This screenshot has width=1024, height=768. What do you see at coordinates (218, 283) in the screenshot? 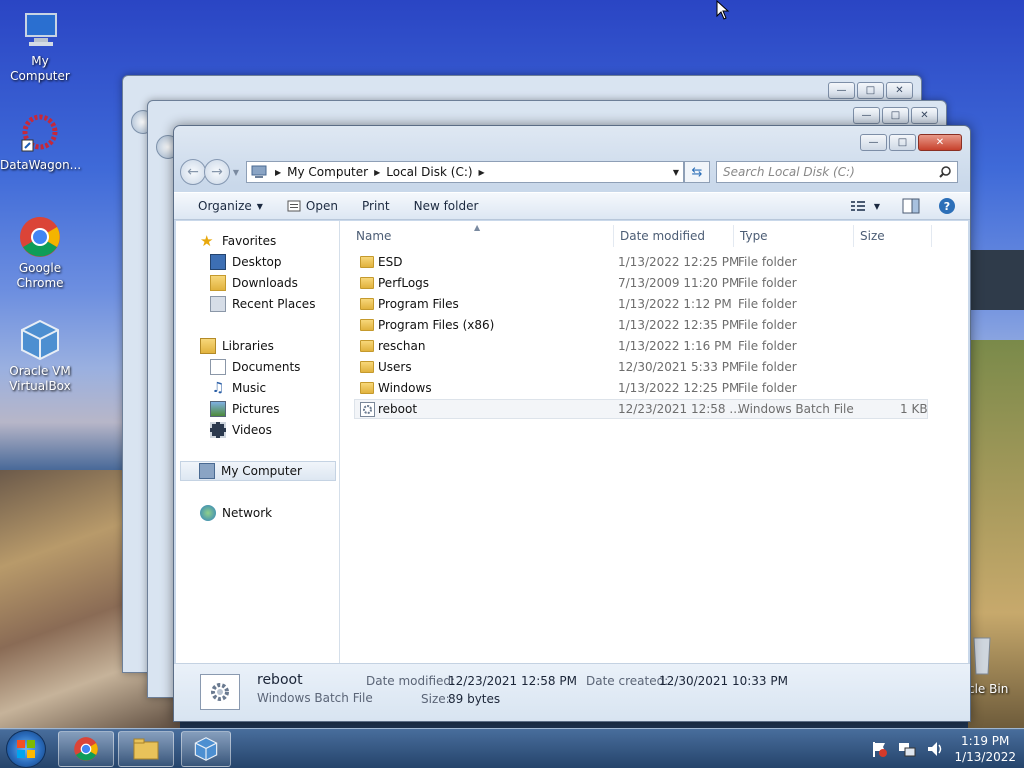
I see `downloads-folder-icon` at bounding box center [218, 283].